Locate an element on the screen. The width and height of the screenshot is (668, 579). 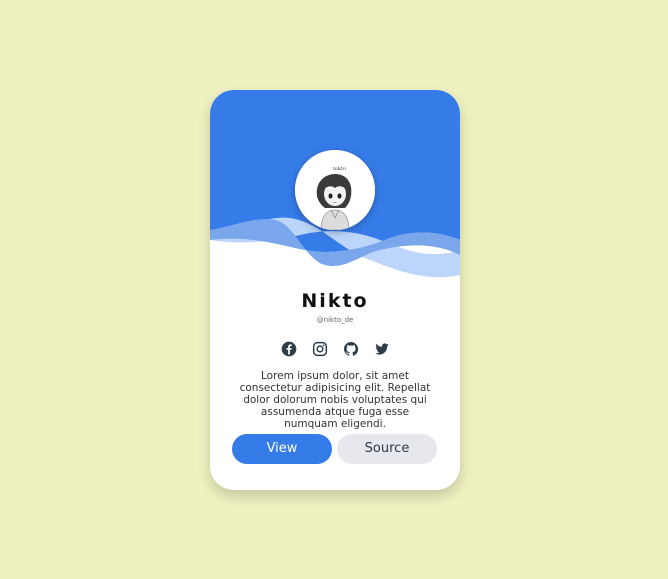
avatar-caption: nikto is located at coordinates (339, 169).